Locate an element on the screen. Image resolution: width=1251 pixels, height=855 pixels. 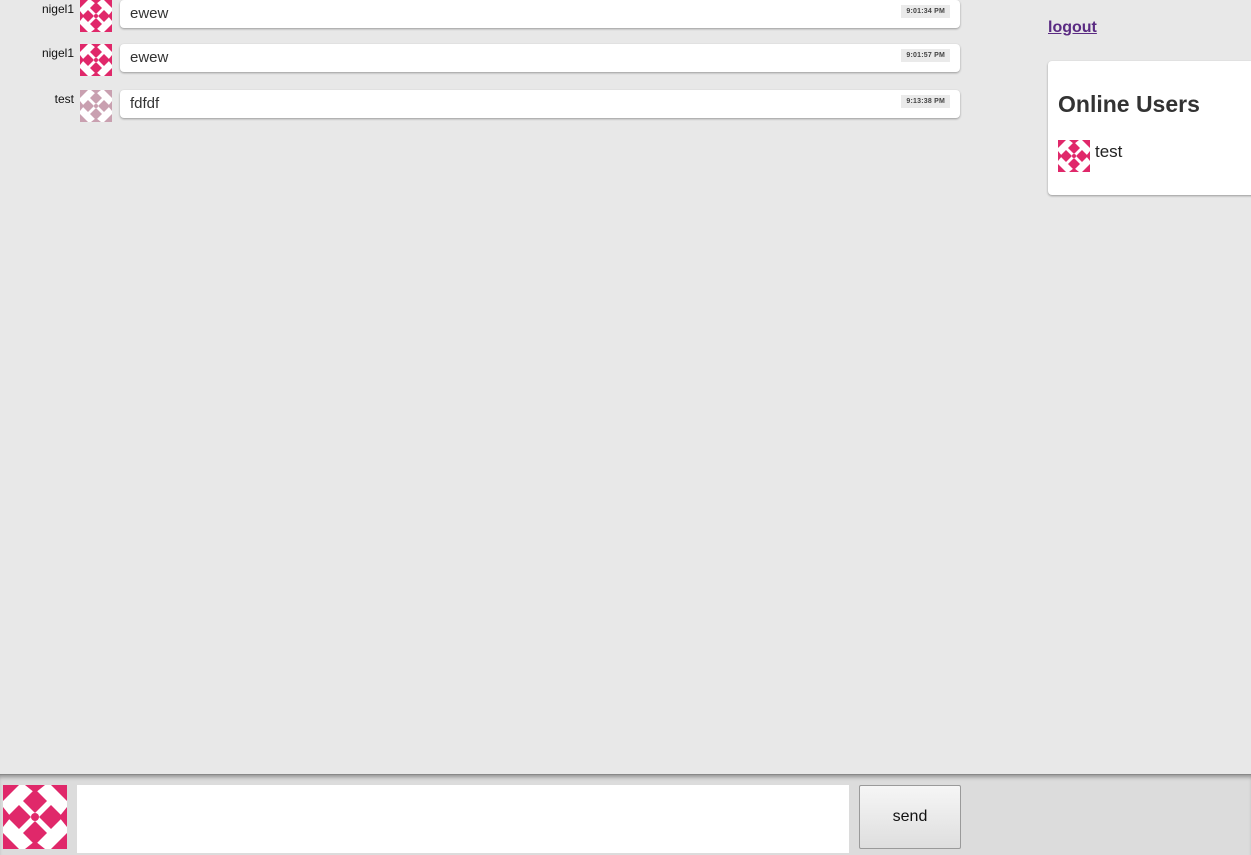
composer-bar: send is located at coordinates (625, 814).